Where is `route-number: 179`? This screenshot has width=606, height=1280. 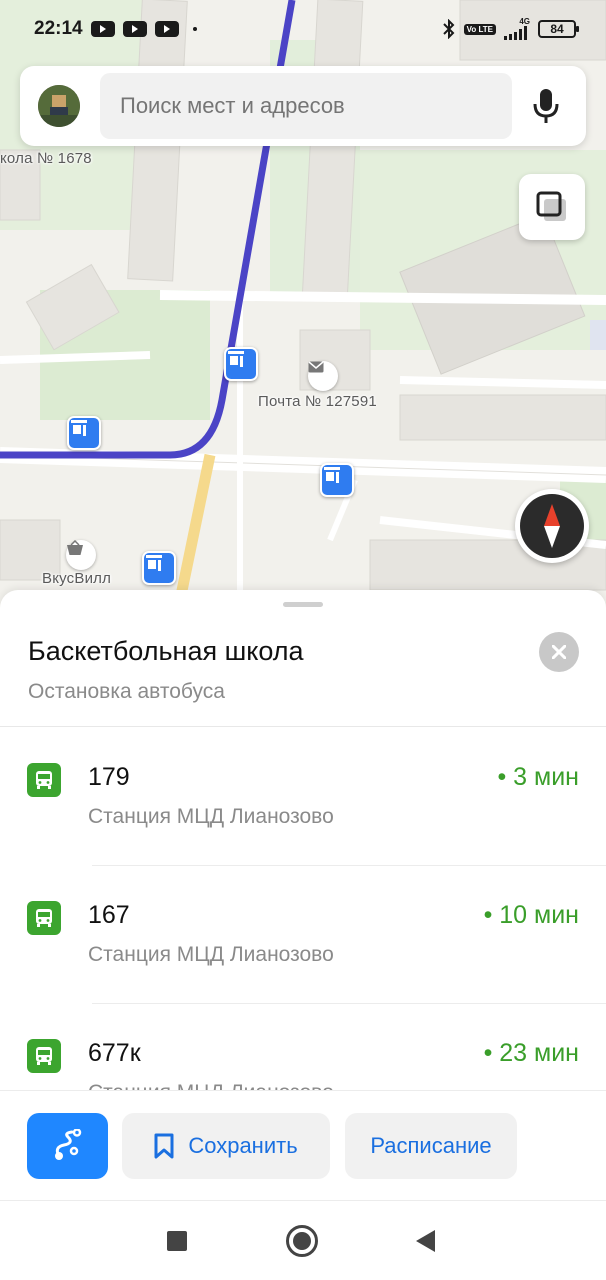
route-number: 179 is located at coordinates (109, 777).